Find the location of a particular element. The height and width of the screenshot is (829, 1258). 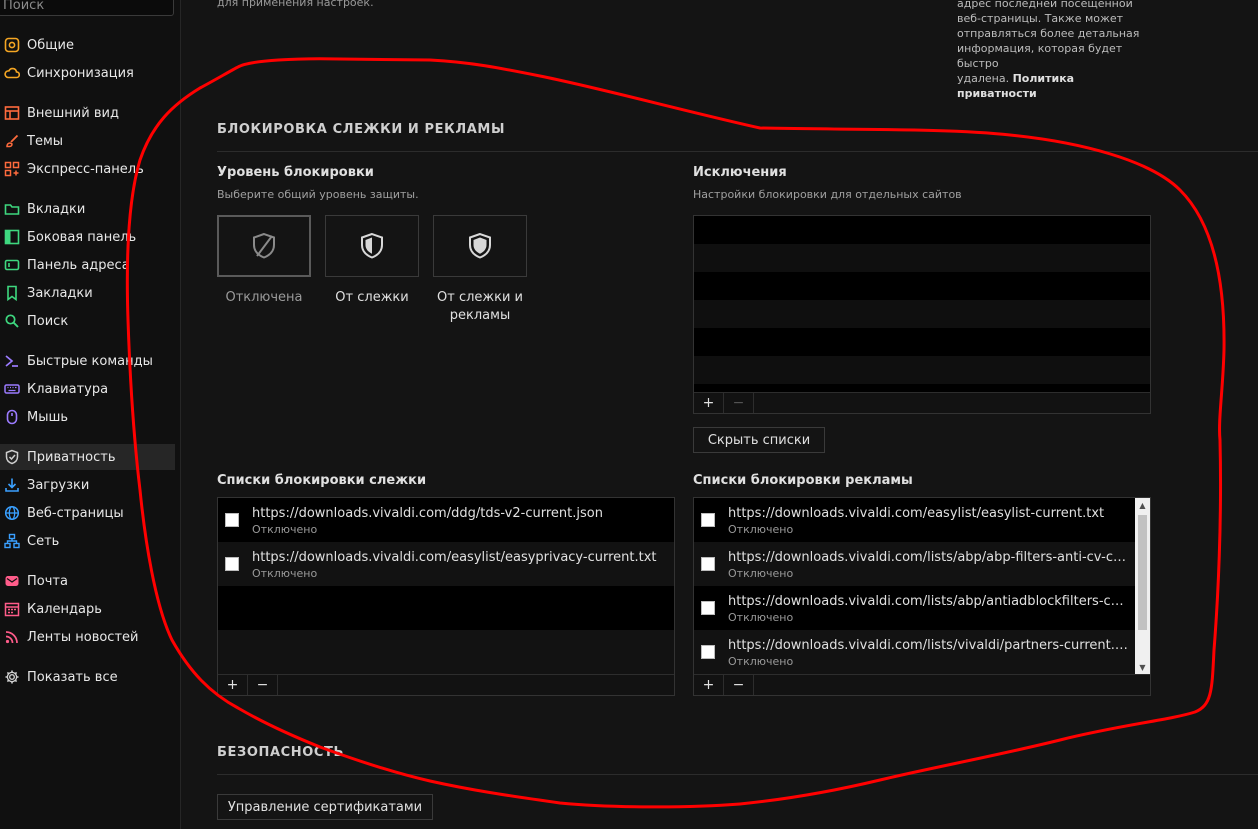

scroll-down-icon: ▼ is located at coordinates (1142, 667).